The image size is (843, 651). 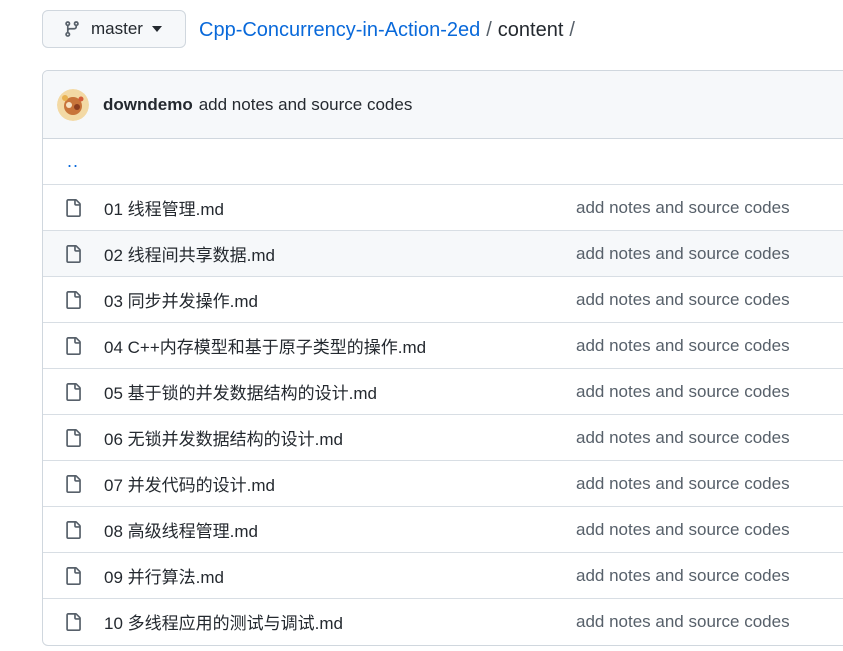 I want to click on file-name-link: 06 无锁并发数据结构的设计.md, so click(x=223, y=437).